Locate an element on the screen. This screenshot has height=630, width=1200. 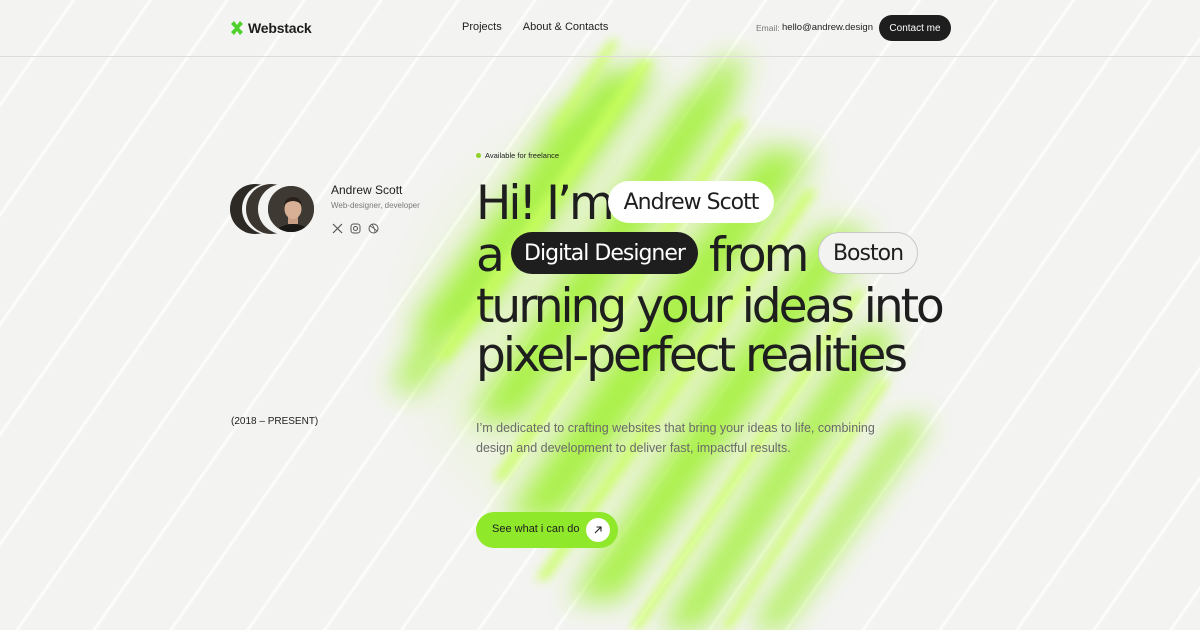
name-pill: Andrew Scott is located at coordinates (691, 202).